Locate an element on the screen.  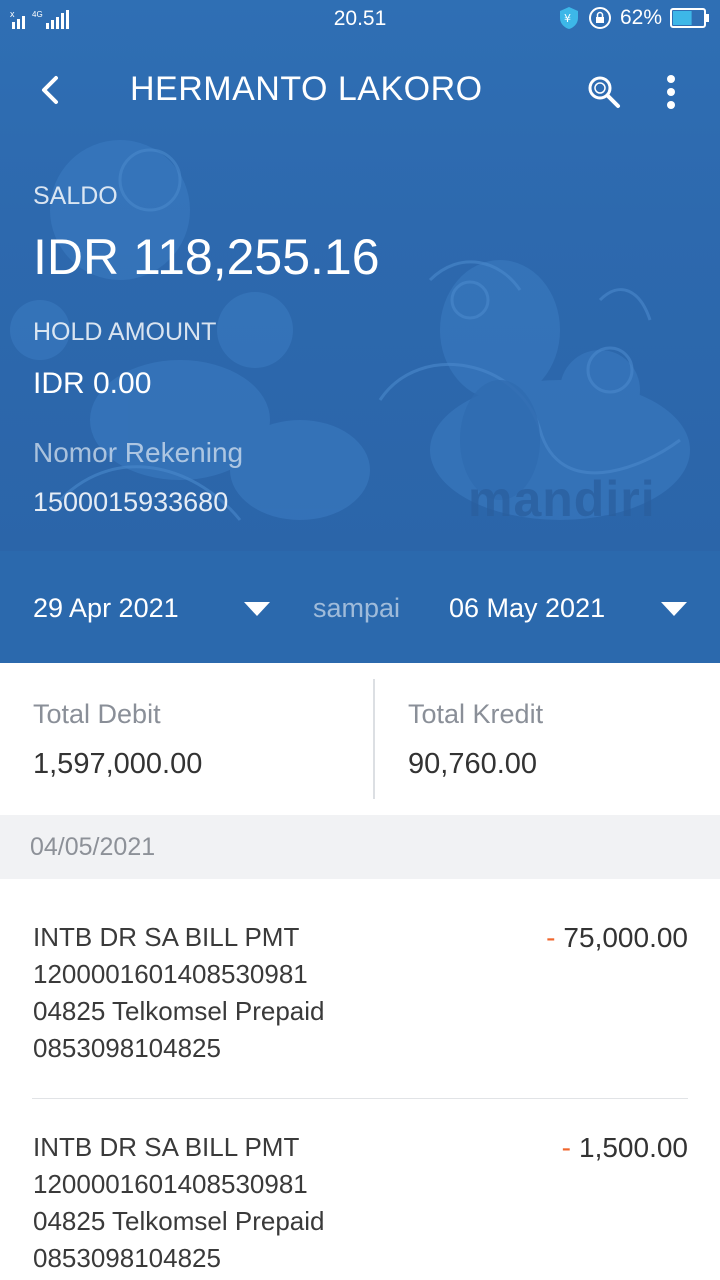
shield-icon: ¥ is located at coordinates (568, 18).